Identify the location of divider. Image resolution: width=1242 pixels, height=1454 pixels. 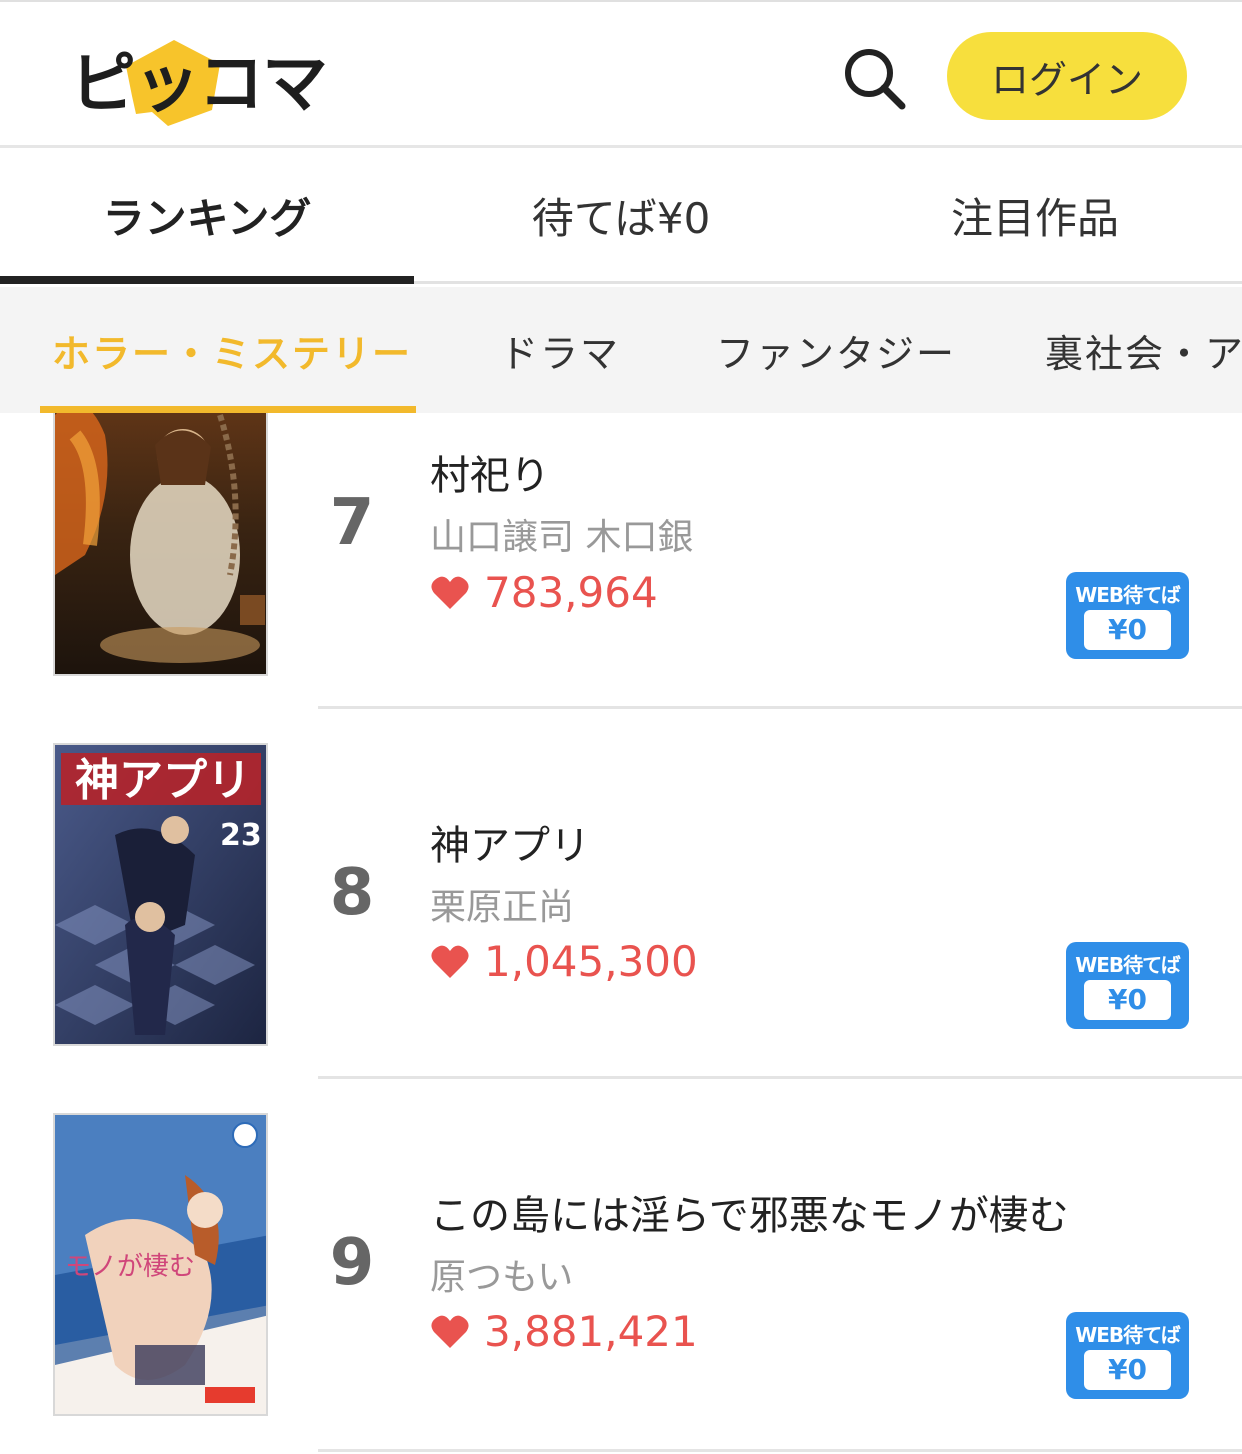
(780, 1450).